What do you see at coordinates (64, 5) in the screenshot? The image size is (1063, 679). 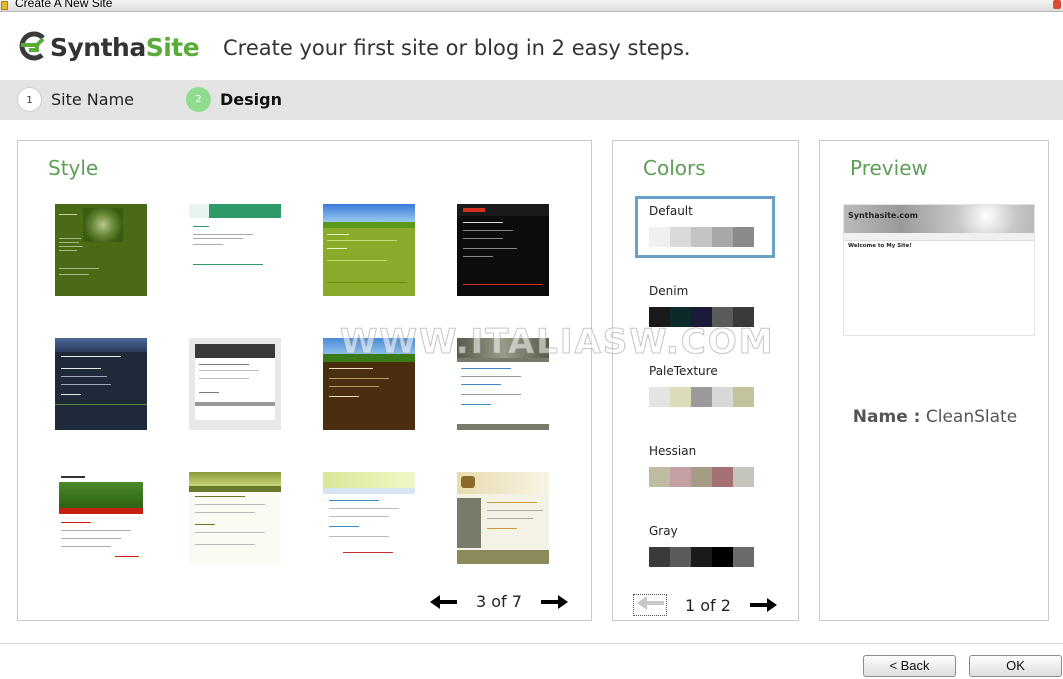 I see `window-title: Create A New Site` at bounding box center [64, 5].